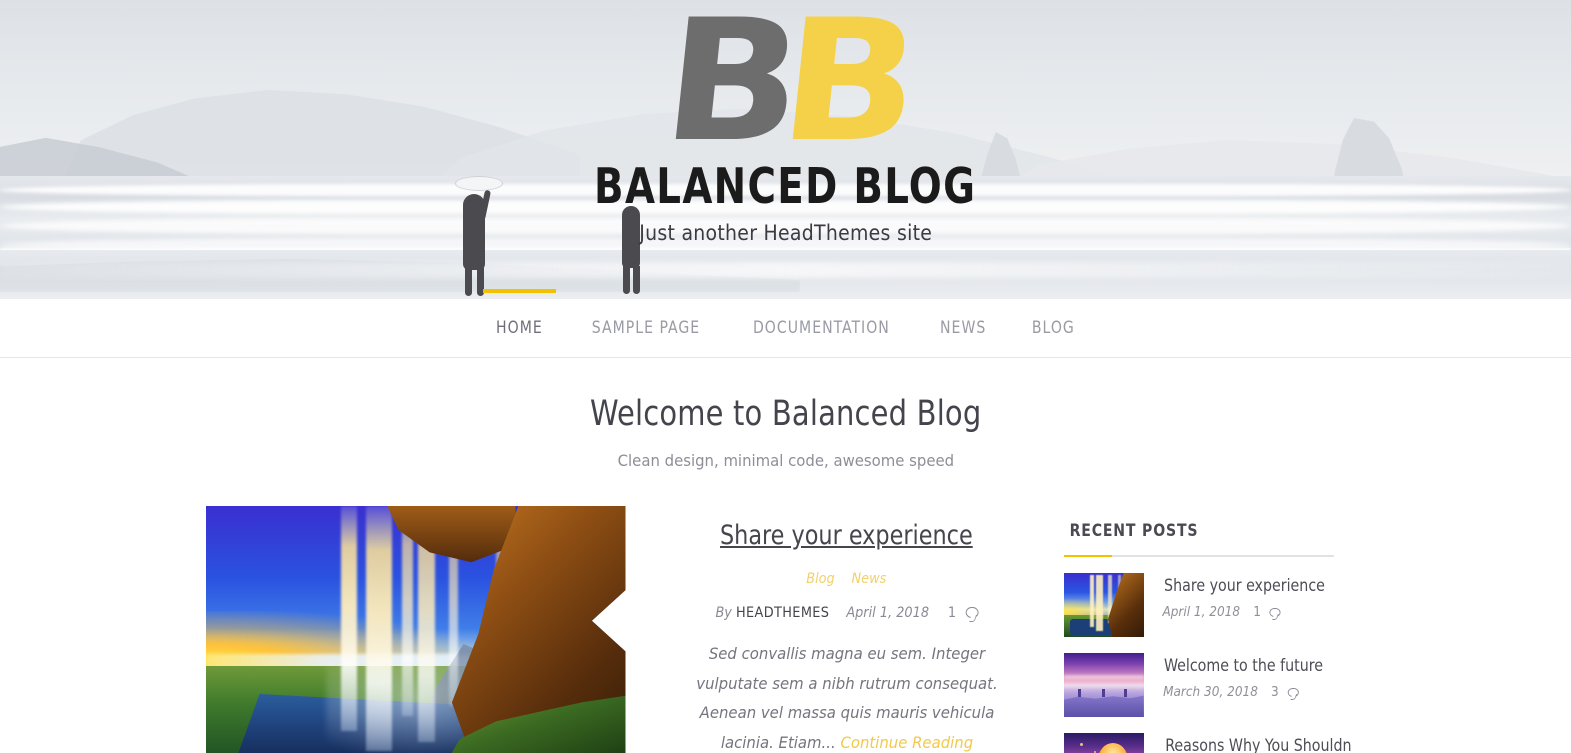 Image resolution: width=1571 pixels, height=753 pixels. I want to click on post-meta-wrap: By HEADTHEMES April 1, 2018 1, so click(847, 604).